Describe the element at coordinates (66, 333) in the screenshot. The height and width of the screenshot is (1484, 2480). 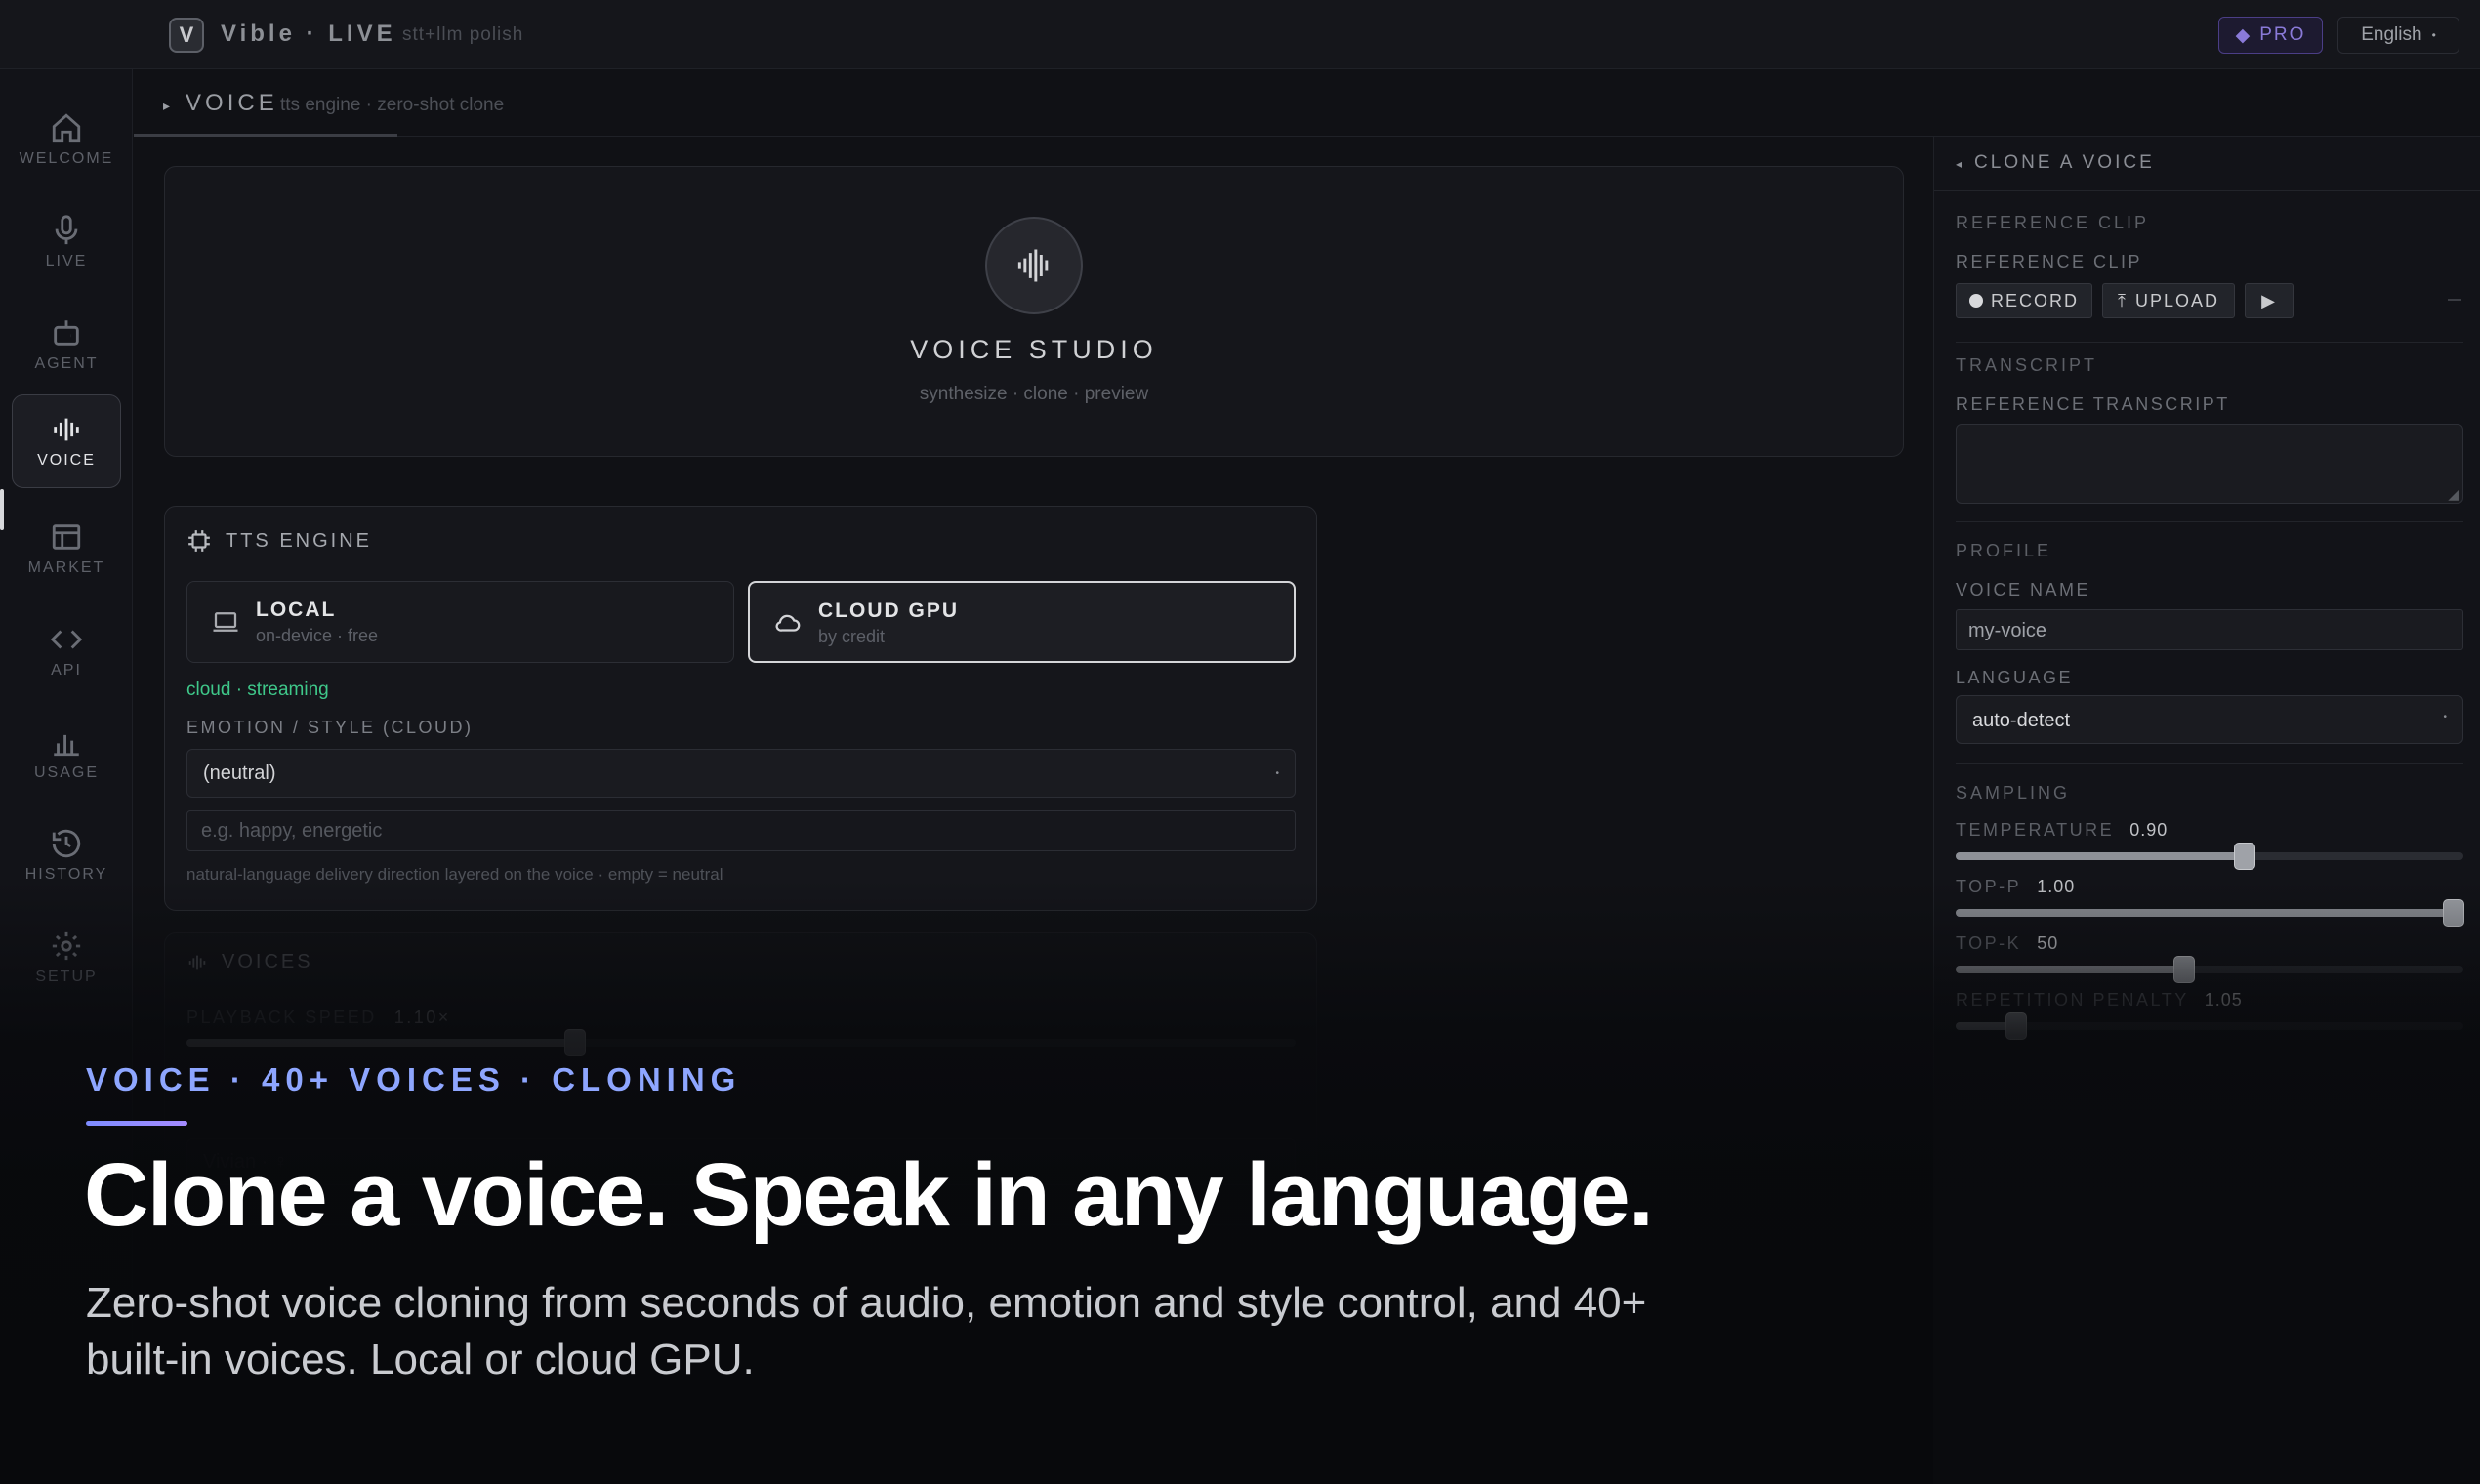
I see `robot-icon` at that location.